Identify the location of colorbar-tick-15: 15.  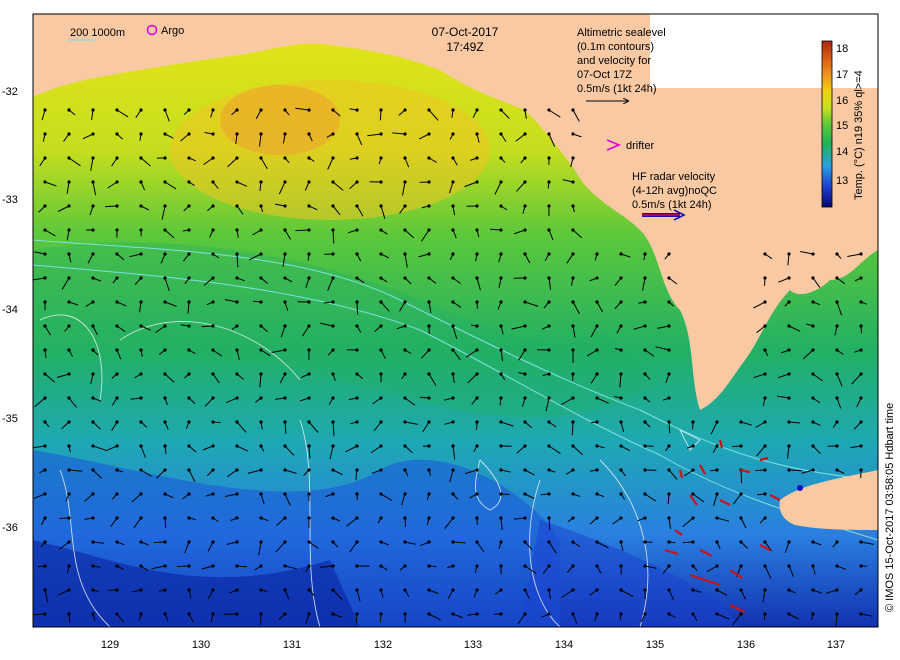
(842, 126).